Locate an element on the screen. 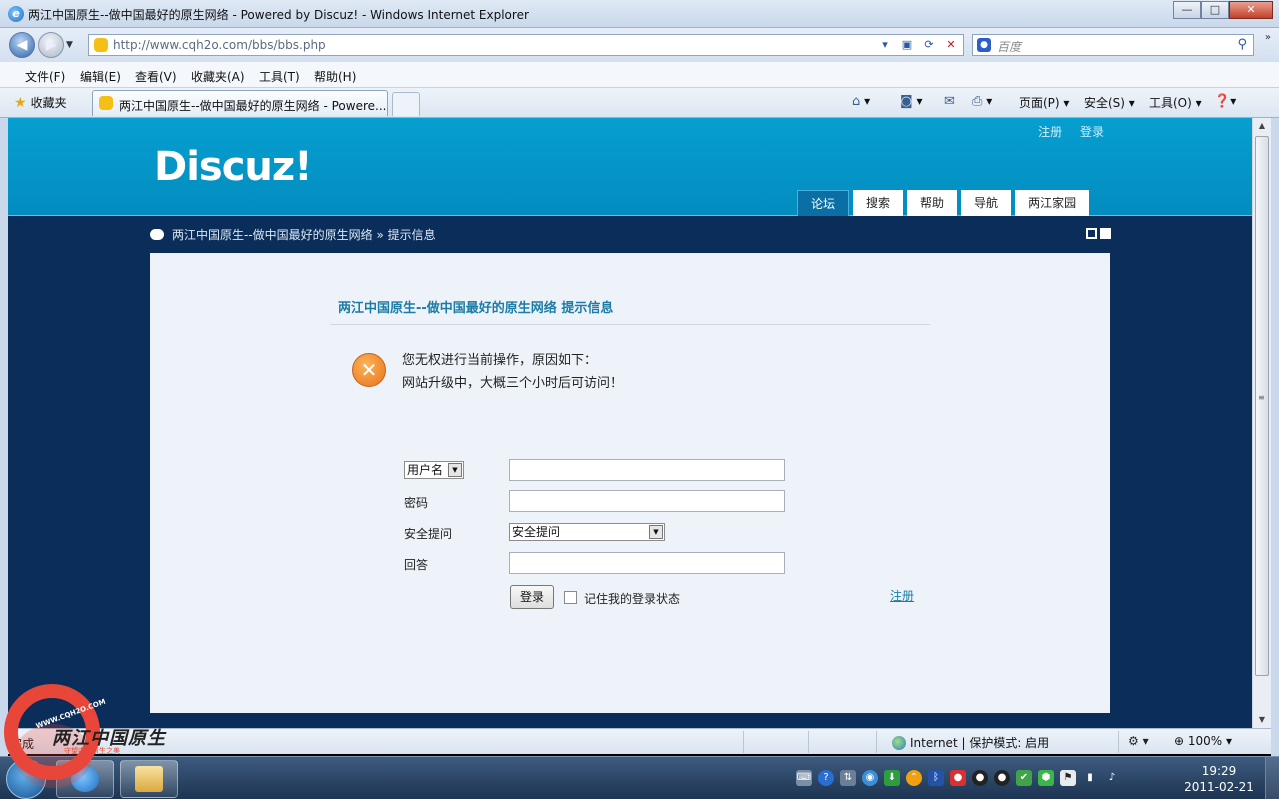 Image resolution: width=1279 pixels, height=799 pixels. maximize-button: □ is located at coordinates (1215, 10).